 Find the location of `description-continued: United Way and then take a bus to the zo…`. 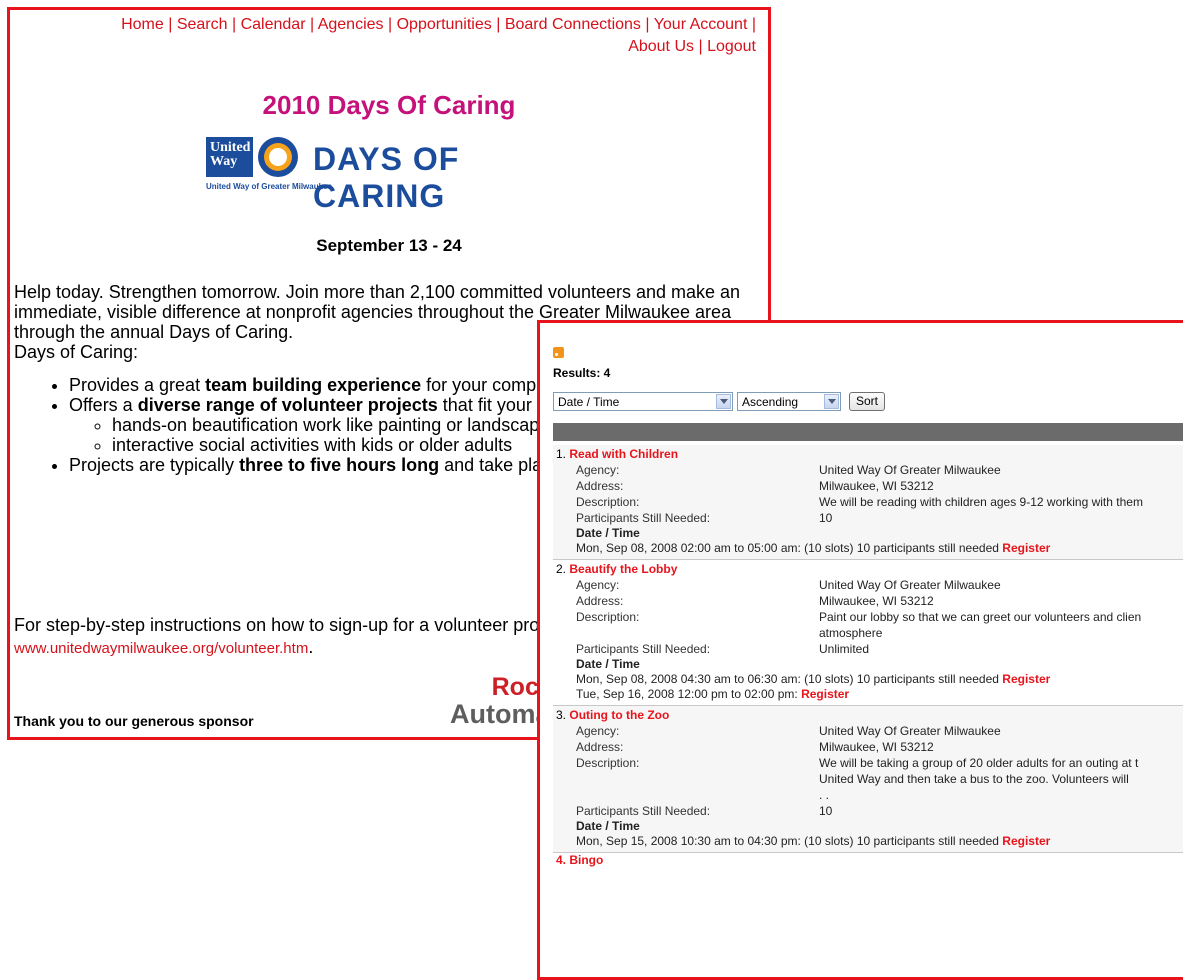

description-continued: United Way and then take a bus to the zo… is located at coordinates (974, 779).